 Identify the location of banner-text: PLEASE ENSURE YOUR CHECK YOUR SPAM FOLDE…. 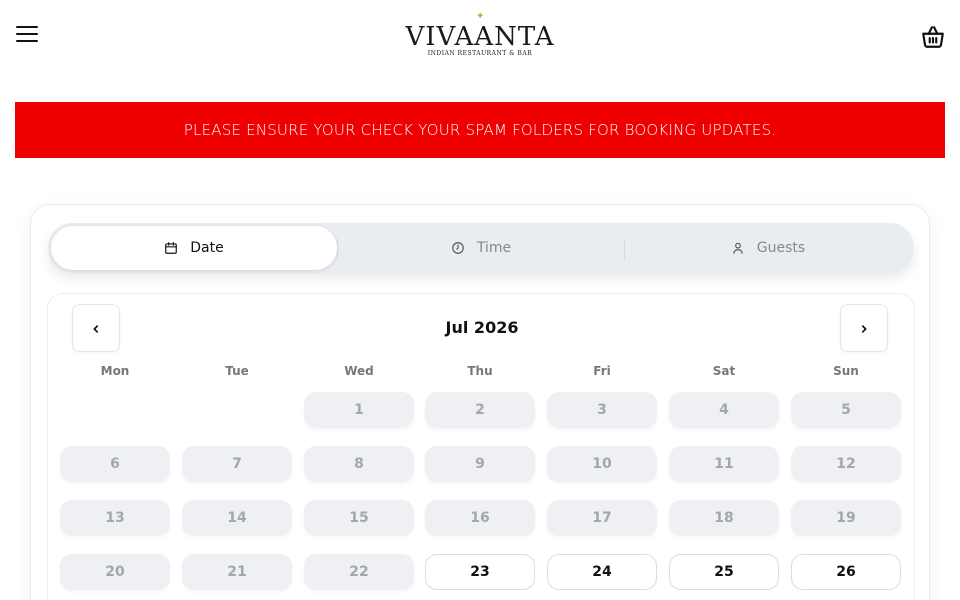
(480, 130).